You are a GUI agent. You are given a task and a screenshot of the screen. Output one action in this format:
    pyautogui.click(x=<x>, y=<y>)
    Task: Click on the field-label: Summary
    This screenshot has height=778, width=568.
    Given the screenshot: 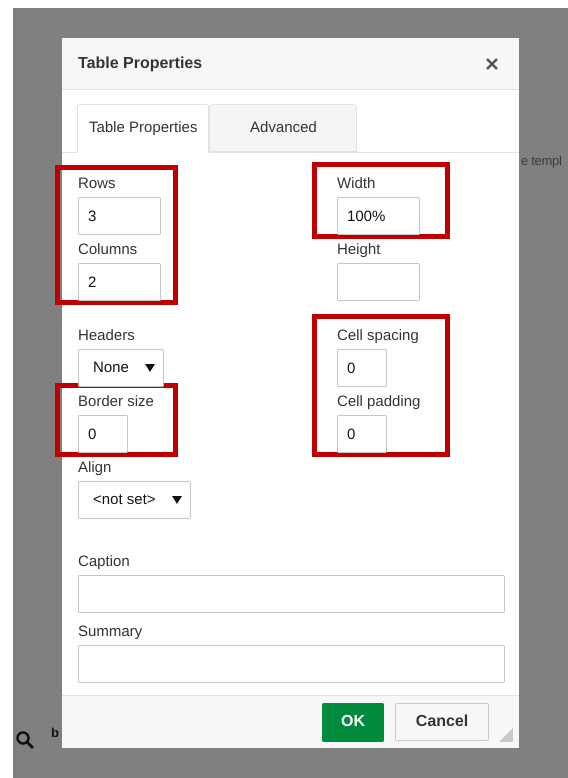 What is the action you would take?
    pyautogui.click(x=111, y=632)
    